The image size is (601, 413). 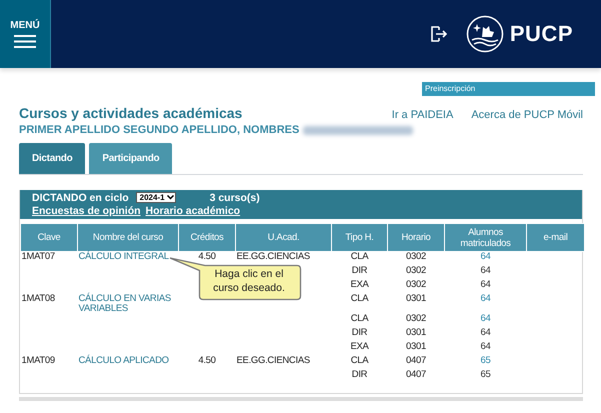 I want to click on course-code: 1MAT08, so click(x=38, y=298).